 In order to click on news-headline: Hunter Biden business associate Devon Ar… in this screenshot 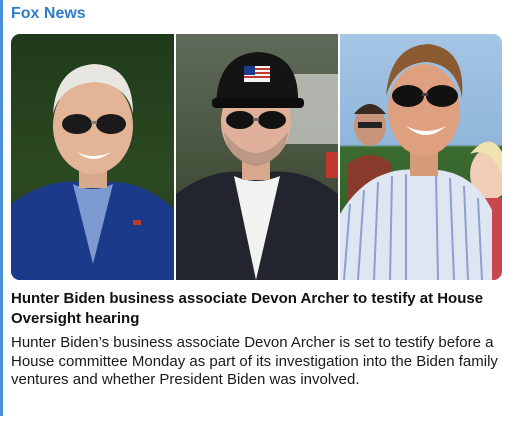, I will do `click(258, 309)`.